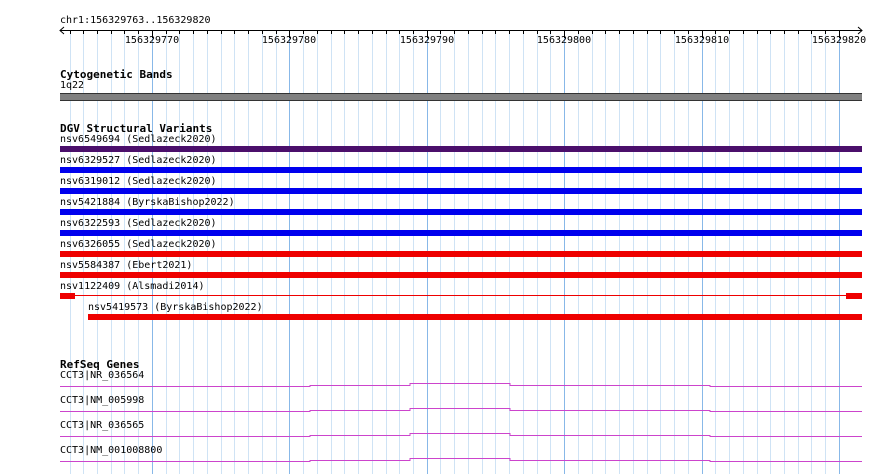 This screenshot has width=890, height=474. I want to click on cytoband-bar, so click(461, 97).